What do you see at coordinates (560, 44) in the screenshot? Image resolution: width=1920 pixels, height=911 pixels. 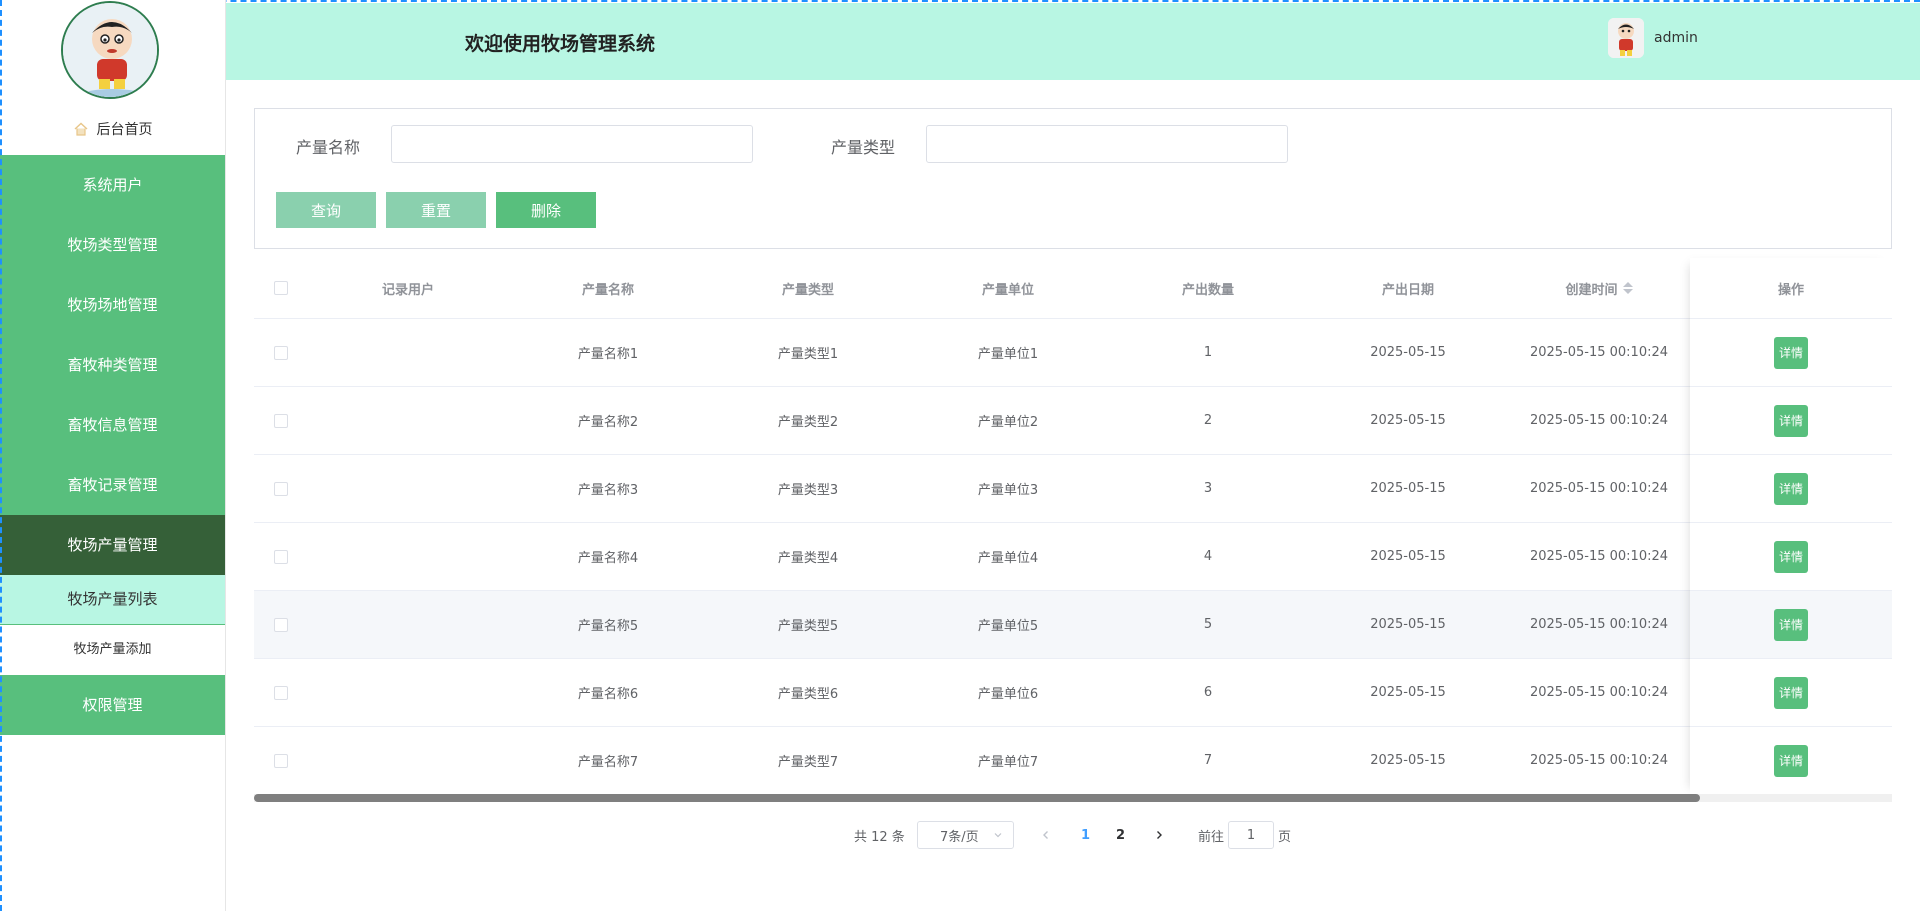 I see `page-title: 欢迎使用牧场管理系统` at bounding box center [560, 44].